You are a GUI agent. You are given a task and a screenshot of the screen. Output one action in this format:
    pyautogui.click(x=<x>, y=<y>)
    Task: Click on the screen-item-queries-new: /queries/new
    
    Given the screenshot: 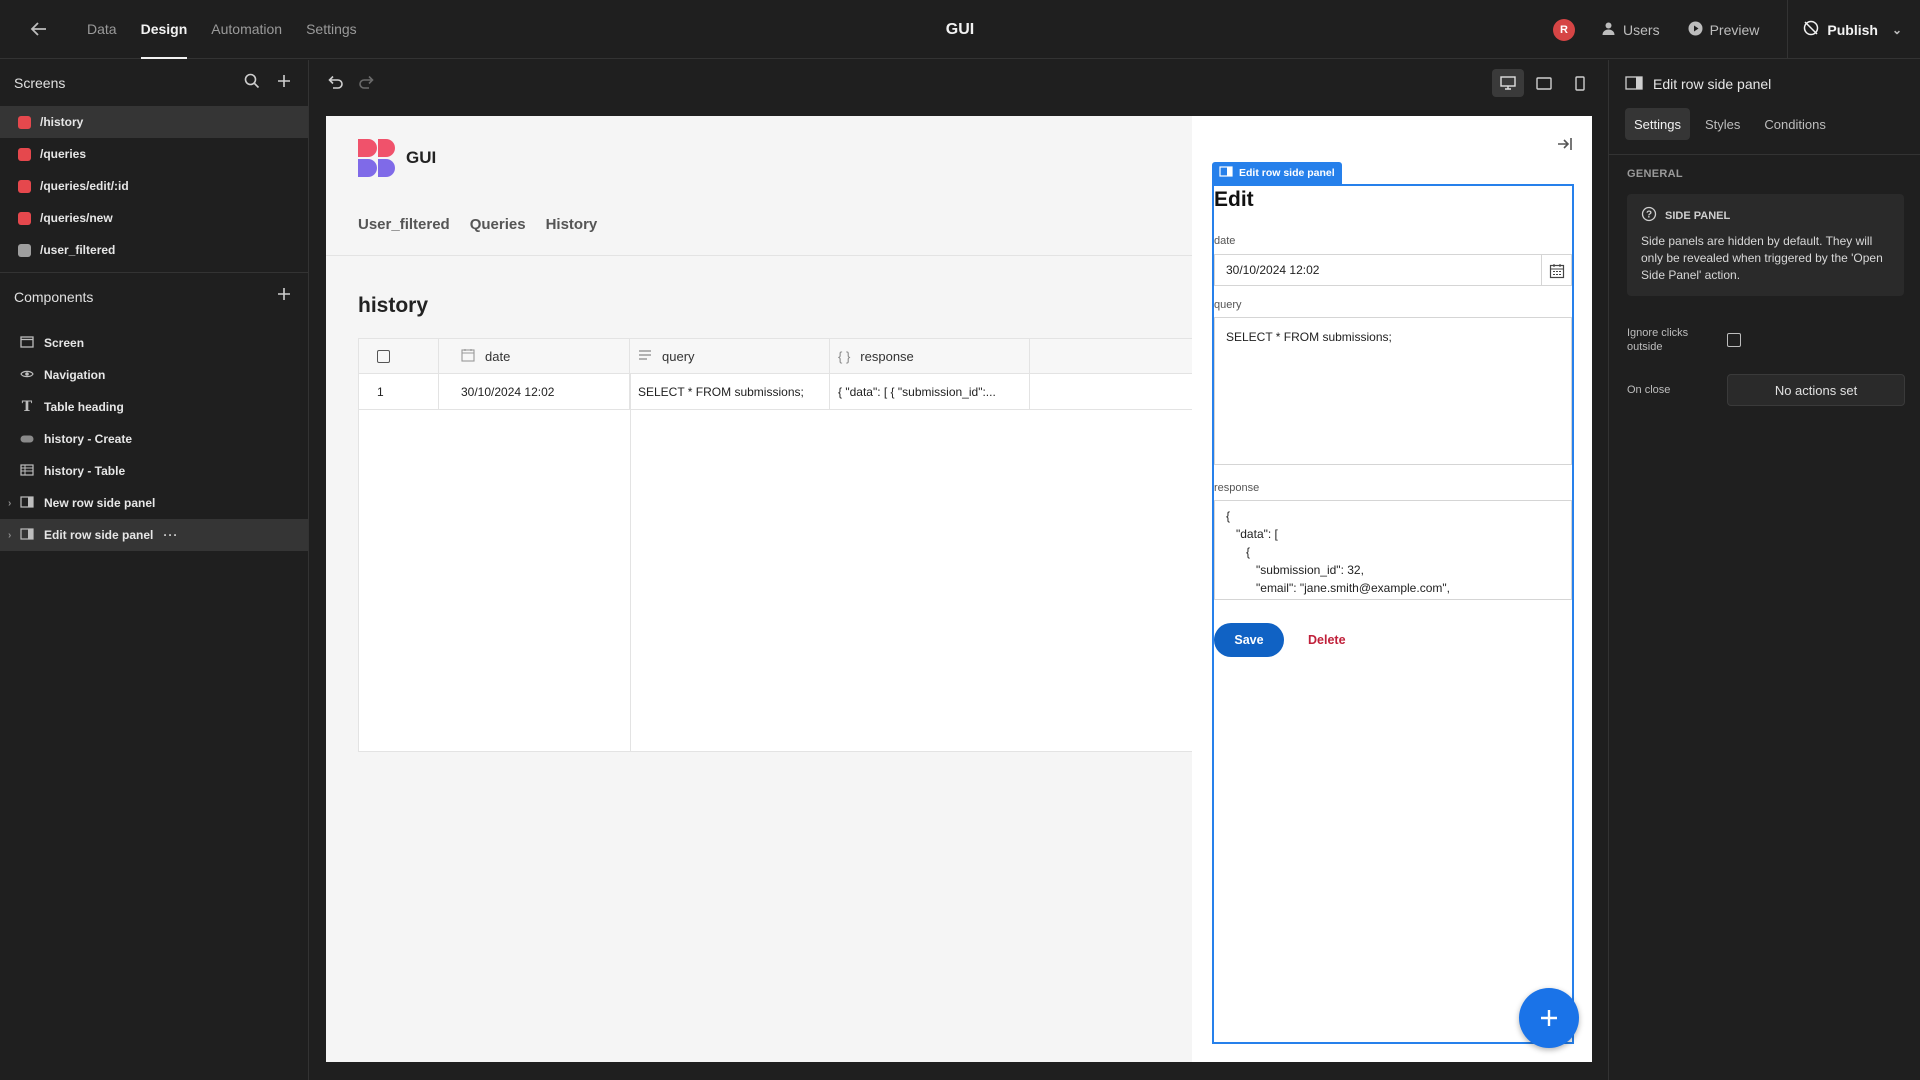 What is the action you would take?
    pyautogui.click(x=154, y=218)
    